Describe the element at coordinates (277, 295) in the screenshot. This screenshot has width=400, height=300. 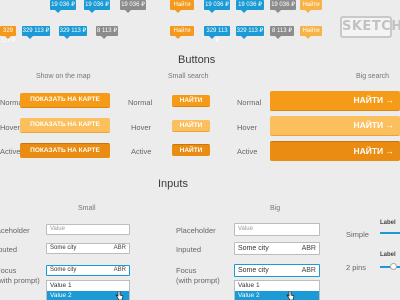
I see `dropdown-option-selected: Value 2` at that location.